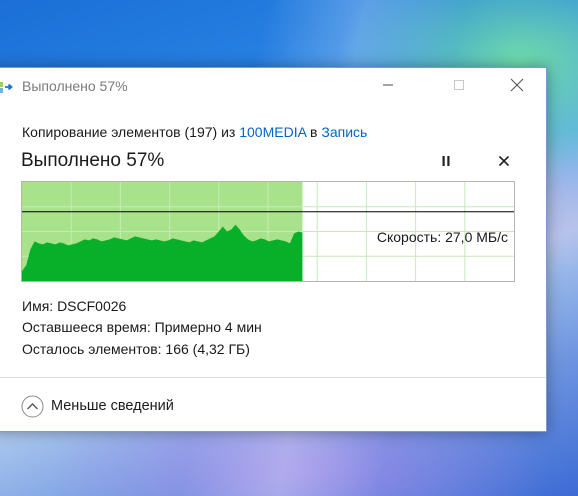 Image resolution: width=578 pixels, height=496 pixels. I want to click on copy-middle: в, so click(314, 132).